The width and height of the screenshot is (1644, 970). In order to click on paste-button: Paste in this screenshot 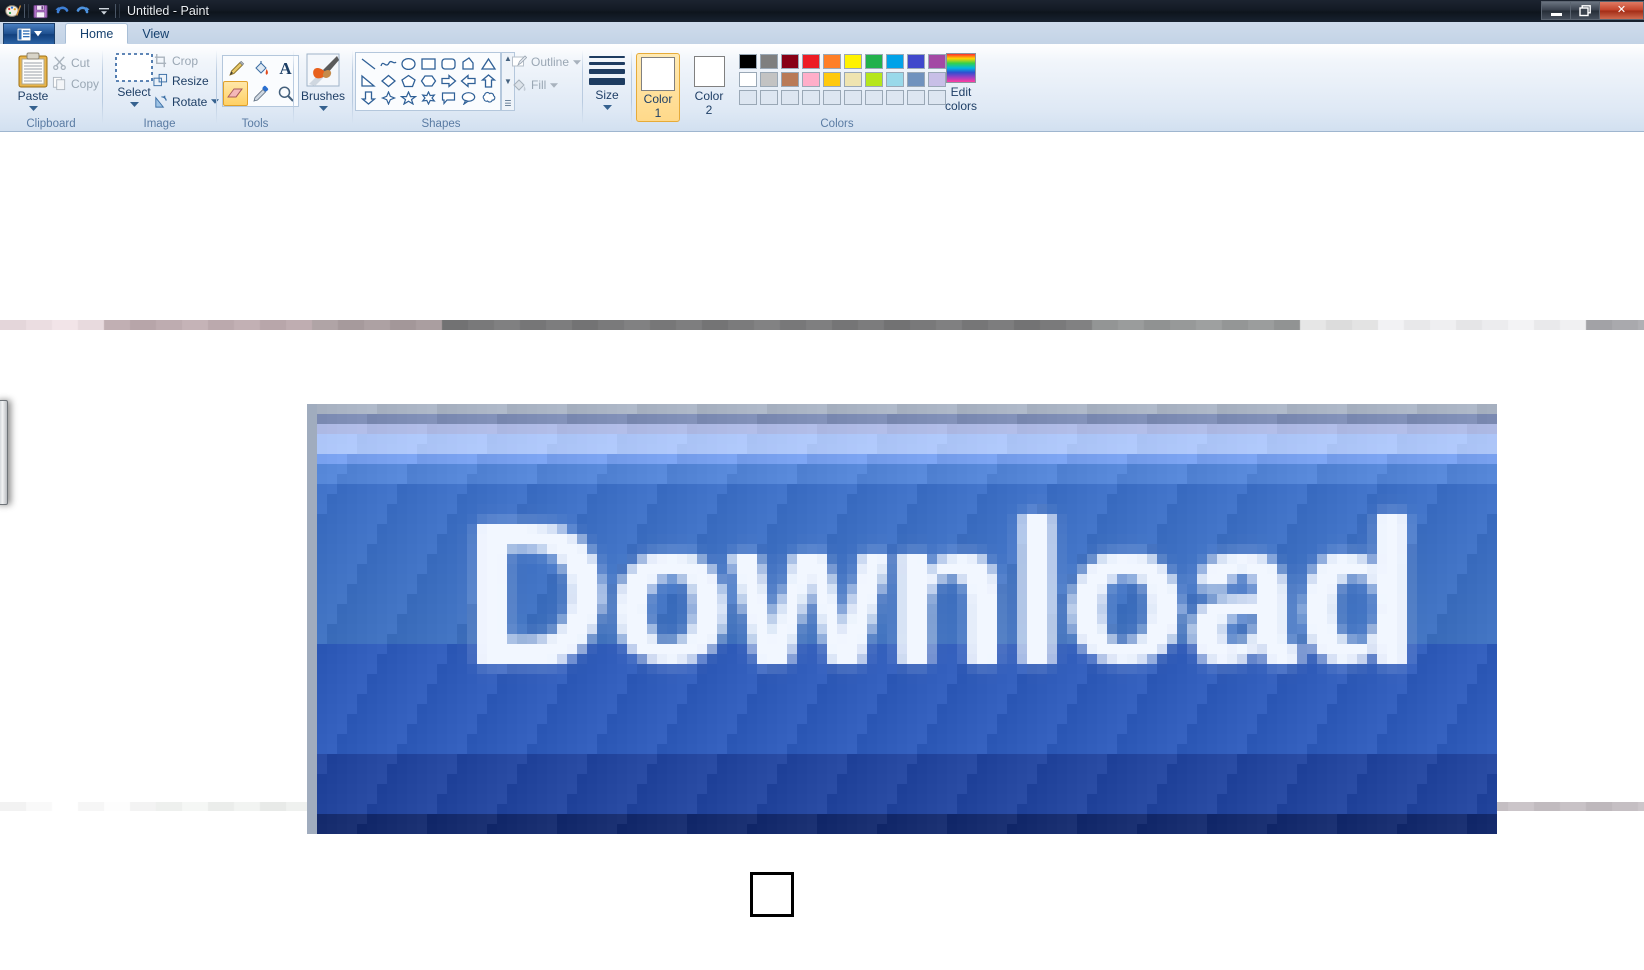, I will do `click(33, 81)`.